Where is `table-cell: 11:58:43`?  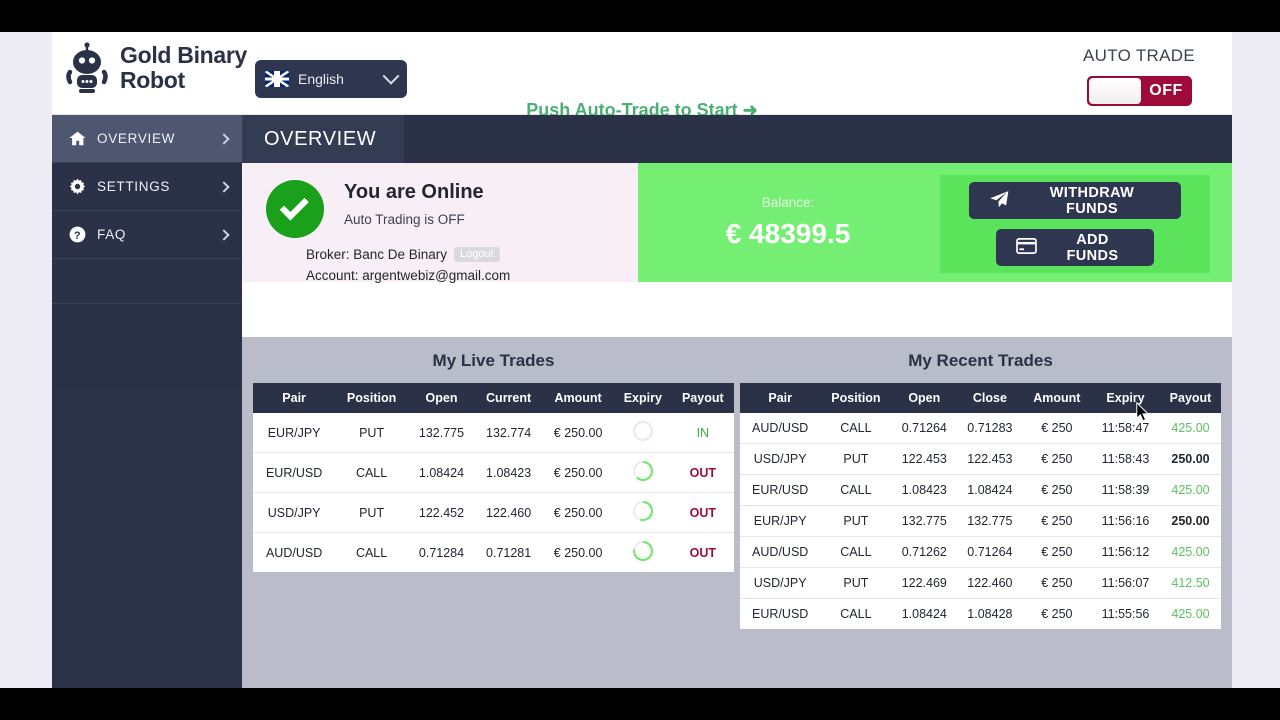 table-cell: 11:58:43 is located at coordinates (1126, 459).